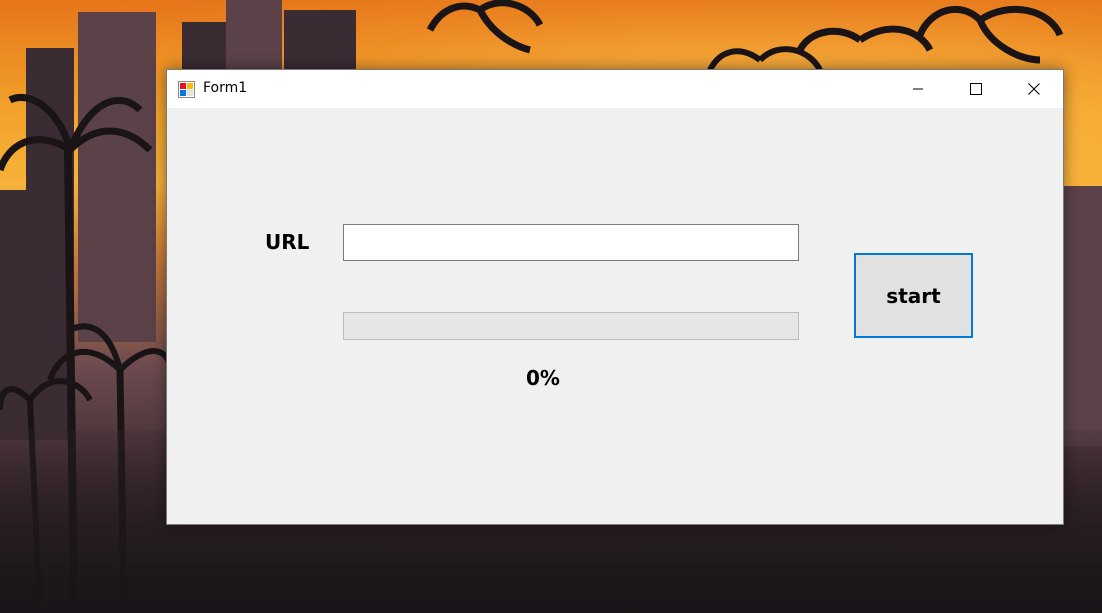  I want to click on maximize-icon, so click(976, 89).